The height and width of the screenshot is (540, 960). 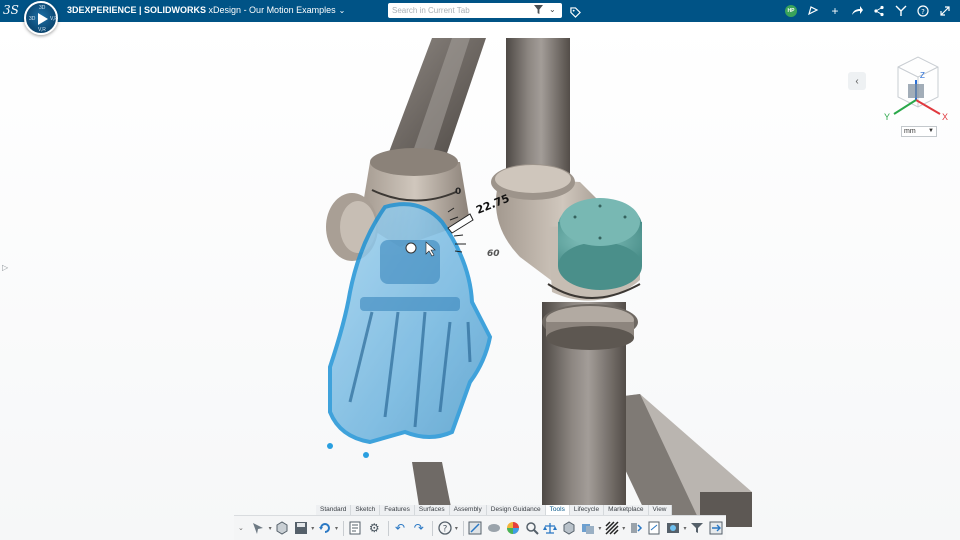 What do you see at coordinates (54, 19) in the screenshot?
I see `compass-east-label: V,R` at bounding box center [54, 19].